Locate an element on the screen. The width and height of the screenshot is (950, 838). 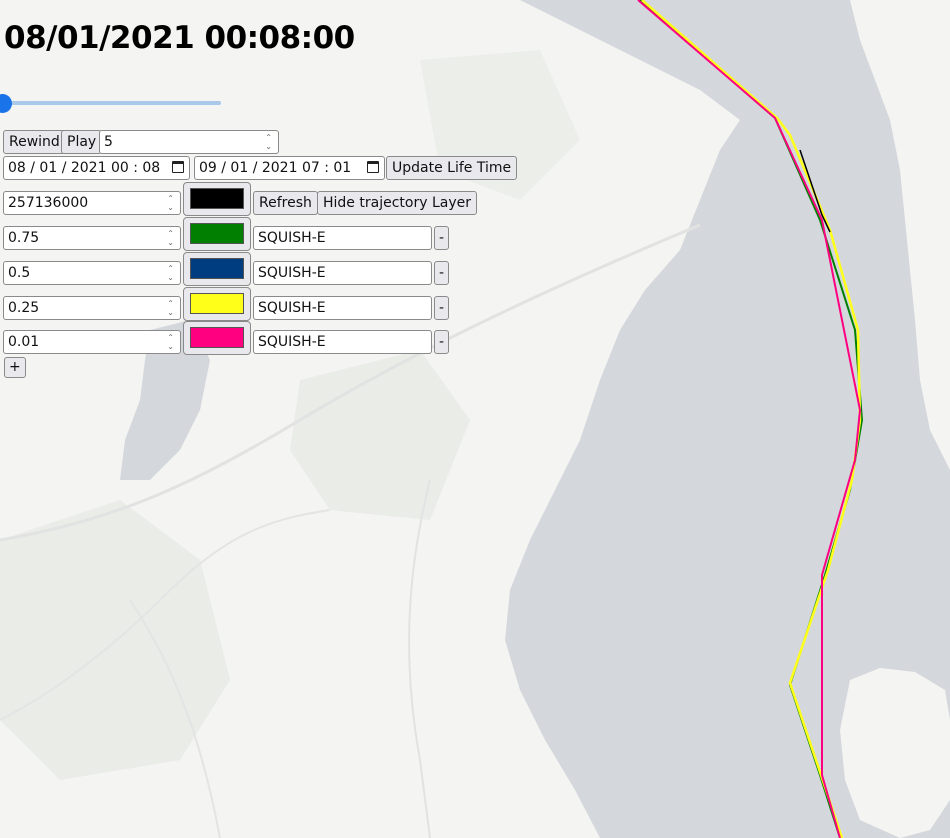
tolerance-input: 0.5 ⌃ ⌄ is located at coordinates (92, 273).